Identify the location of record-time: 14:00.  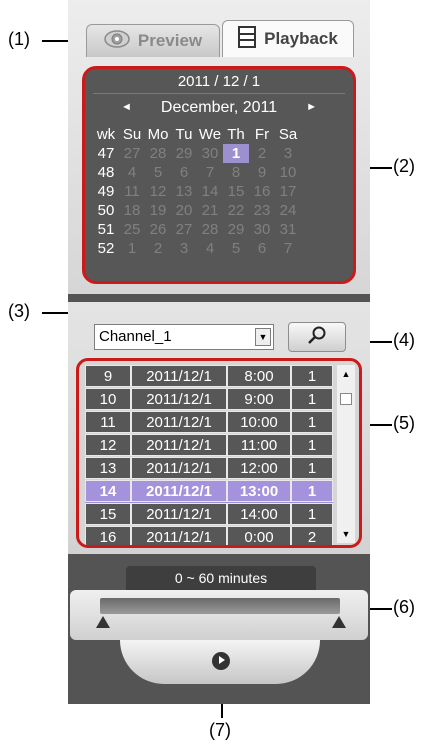
(259, 514).